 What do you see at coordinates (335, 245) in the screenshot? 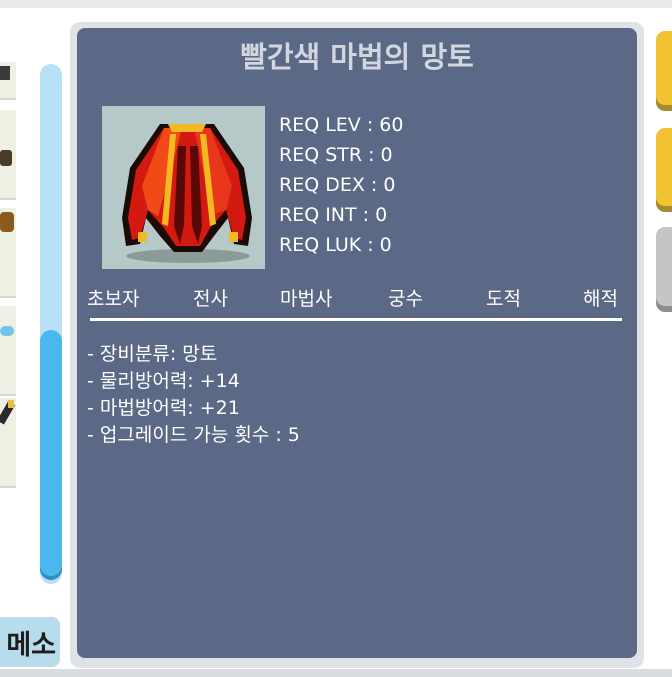
I see `req-luk: REQ LUK : 0` at bounding box center [335, 245].